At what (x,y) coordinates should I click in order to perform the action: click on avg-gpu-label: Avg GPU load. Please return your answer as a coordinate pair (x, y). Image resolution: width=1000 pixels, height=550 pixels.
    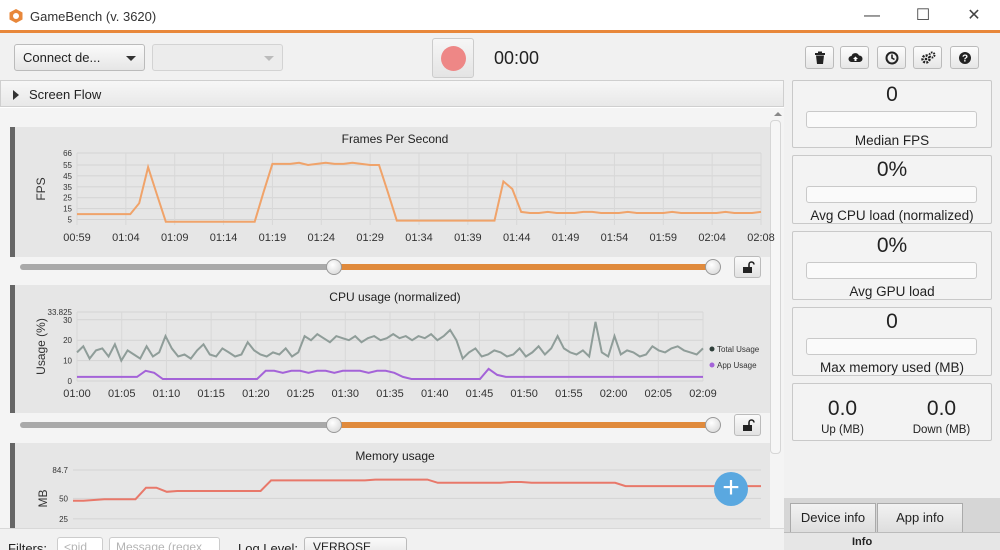
    Looking at the image, I should click on (892, 291).